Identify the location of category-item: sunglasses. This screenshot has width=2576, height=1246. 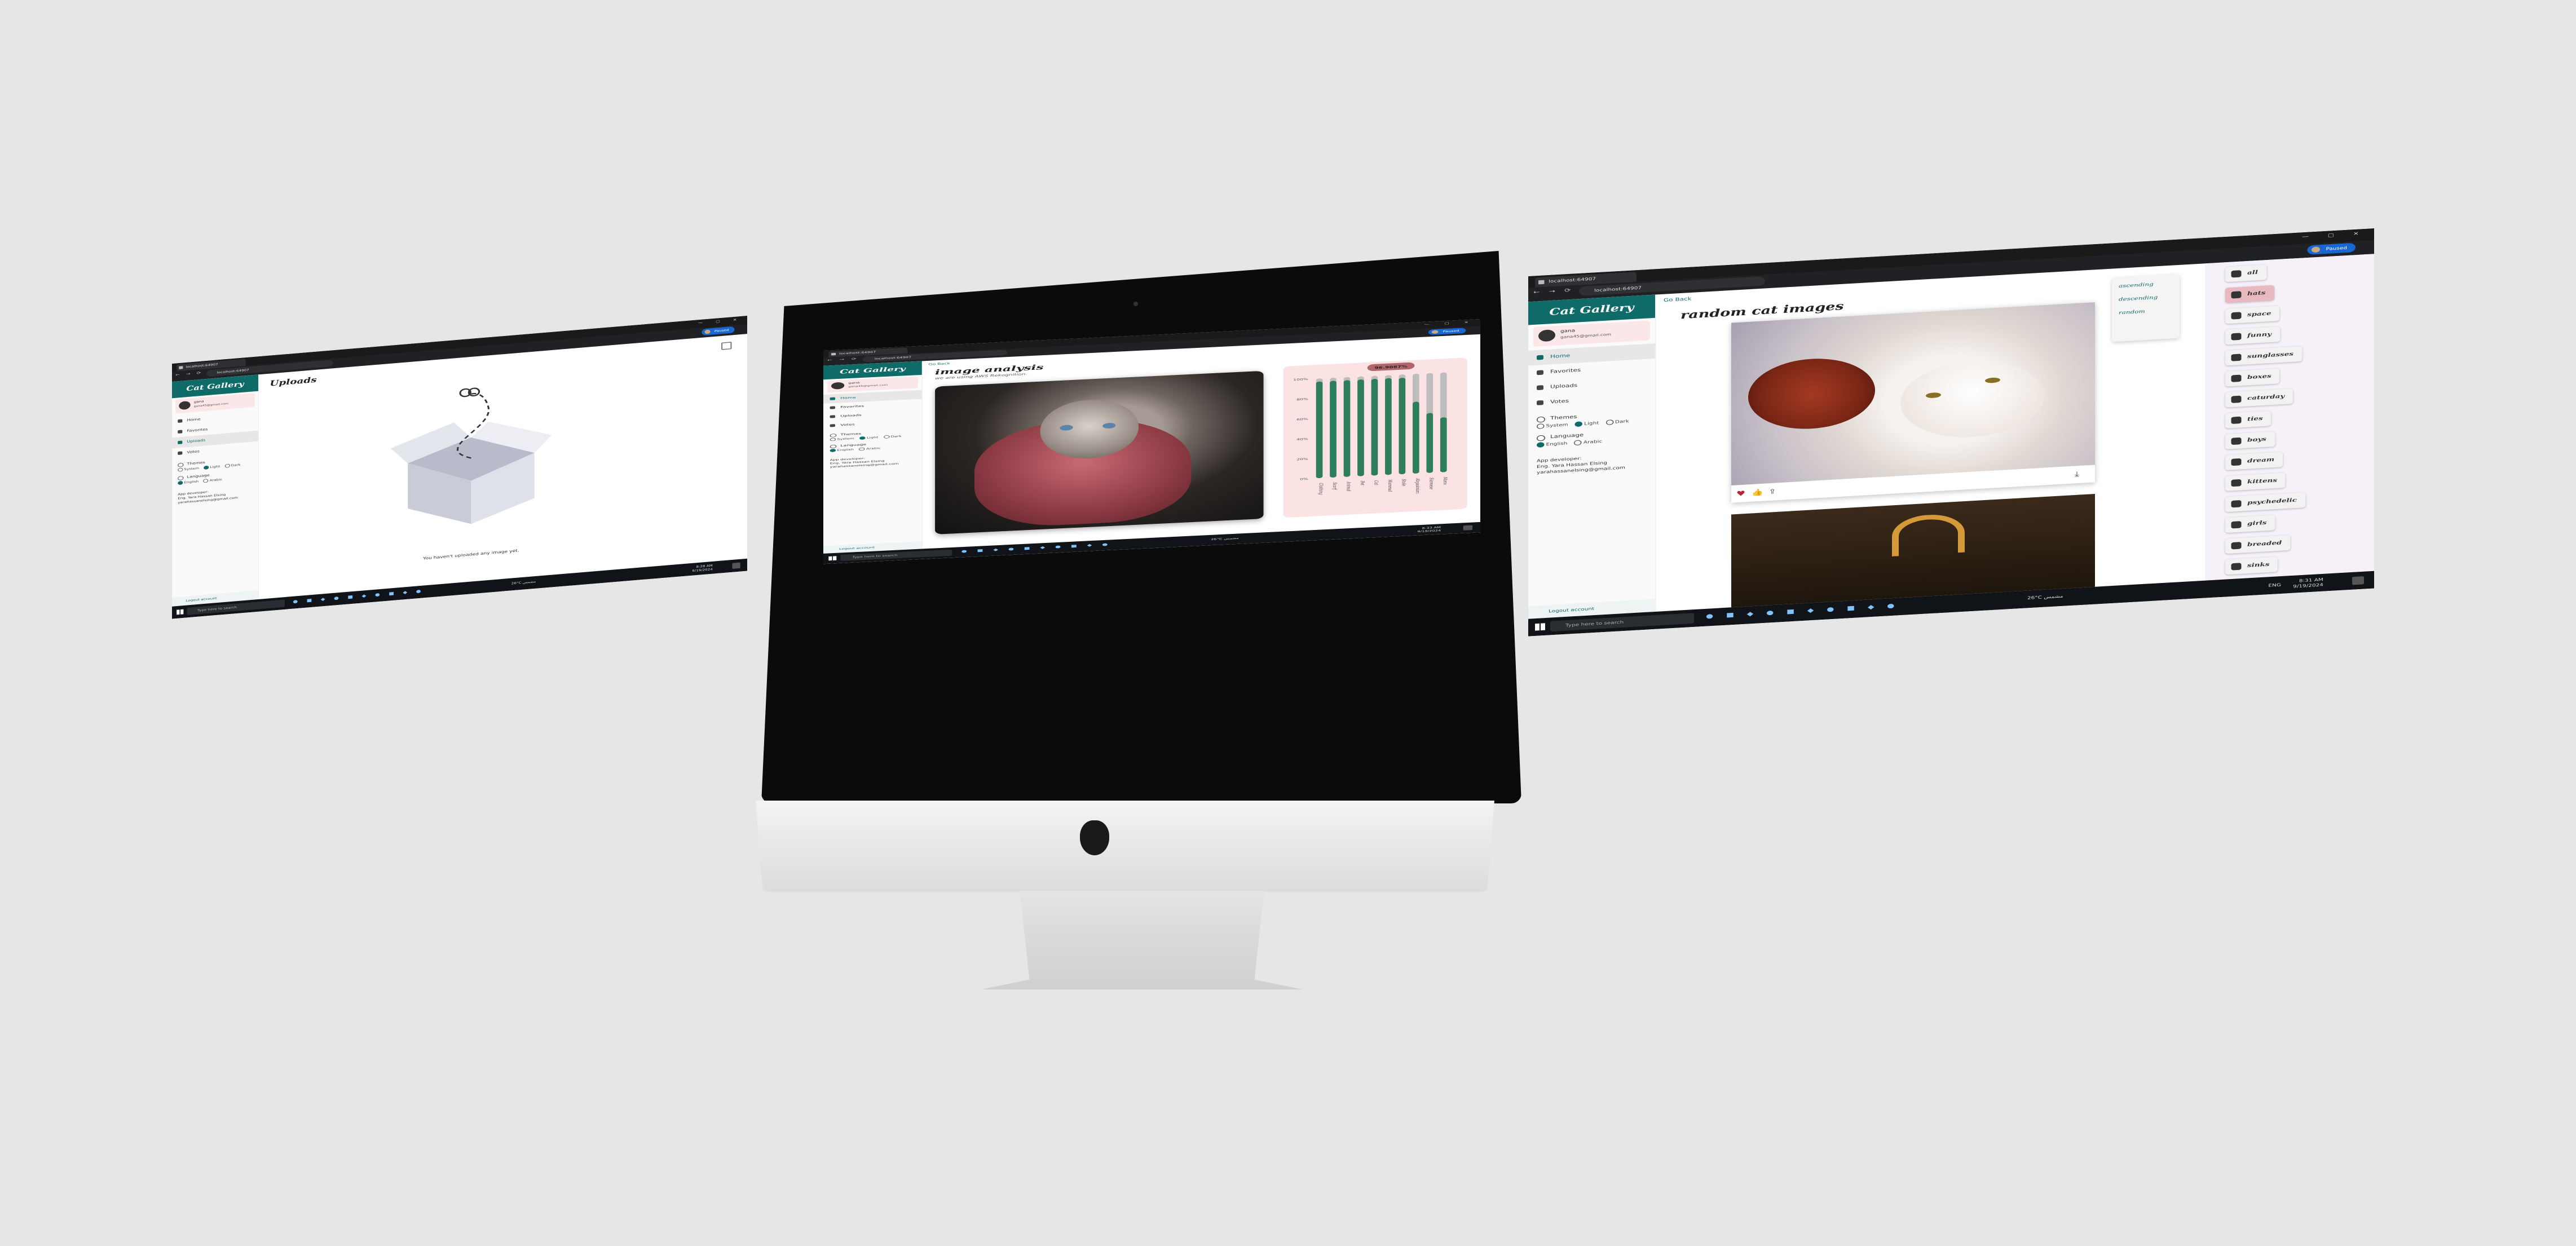
(2263, 356).